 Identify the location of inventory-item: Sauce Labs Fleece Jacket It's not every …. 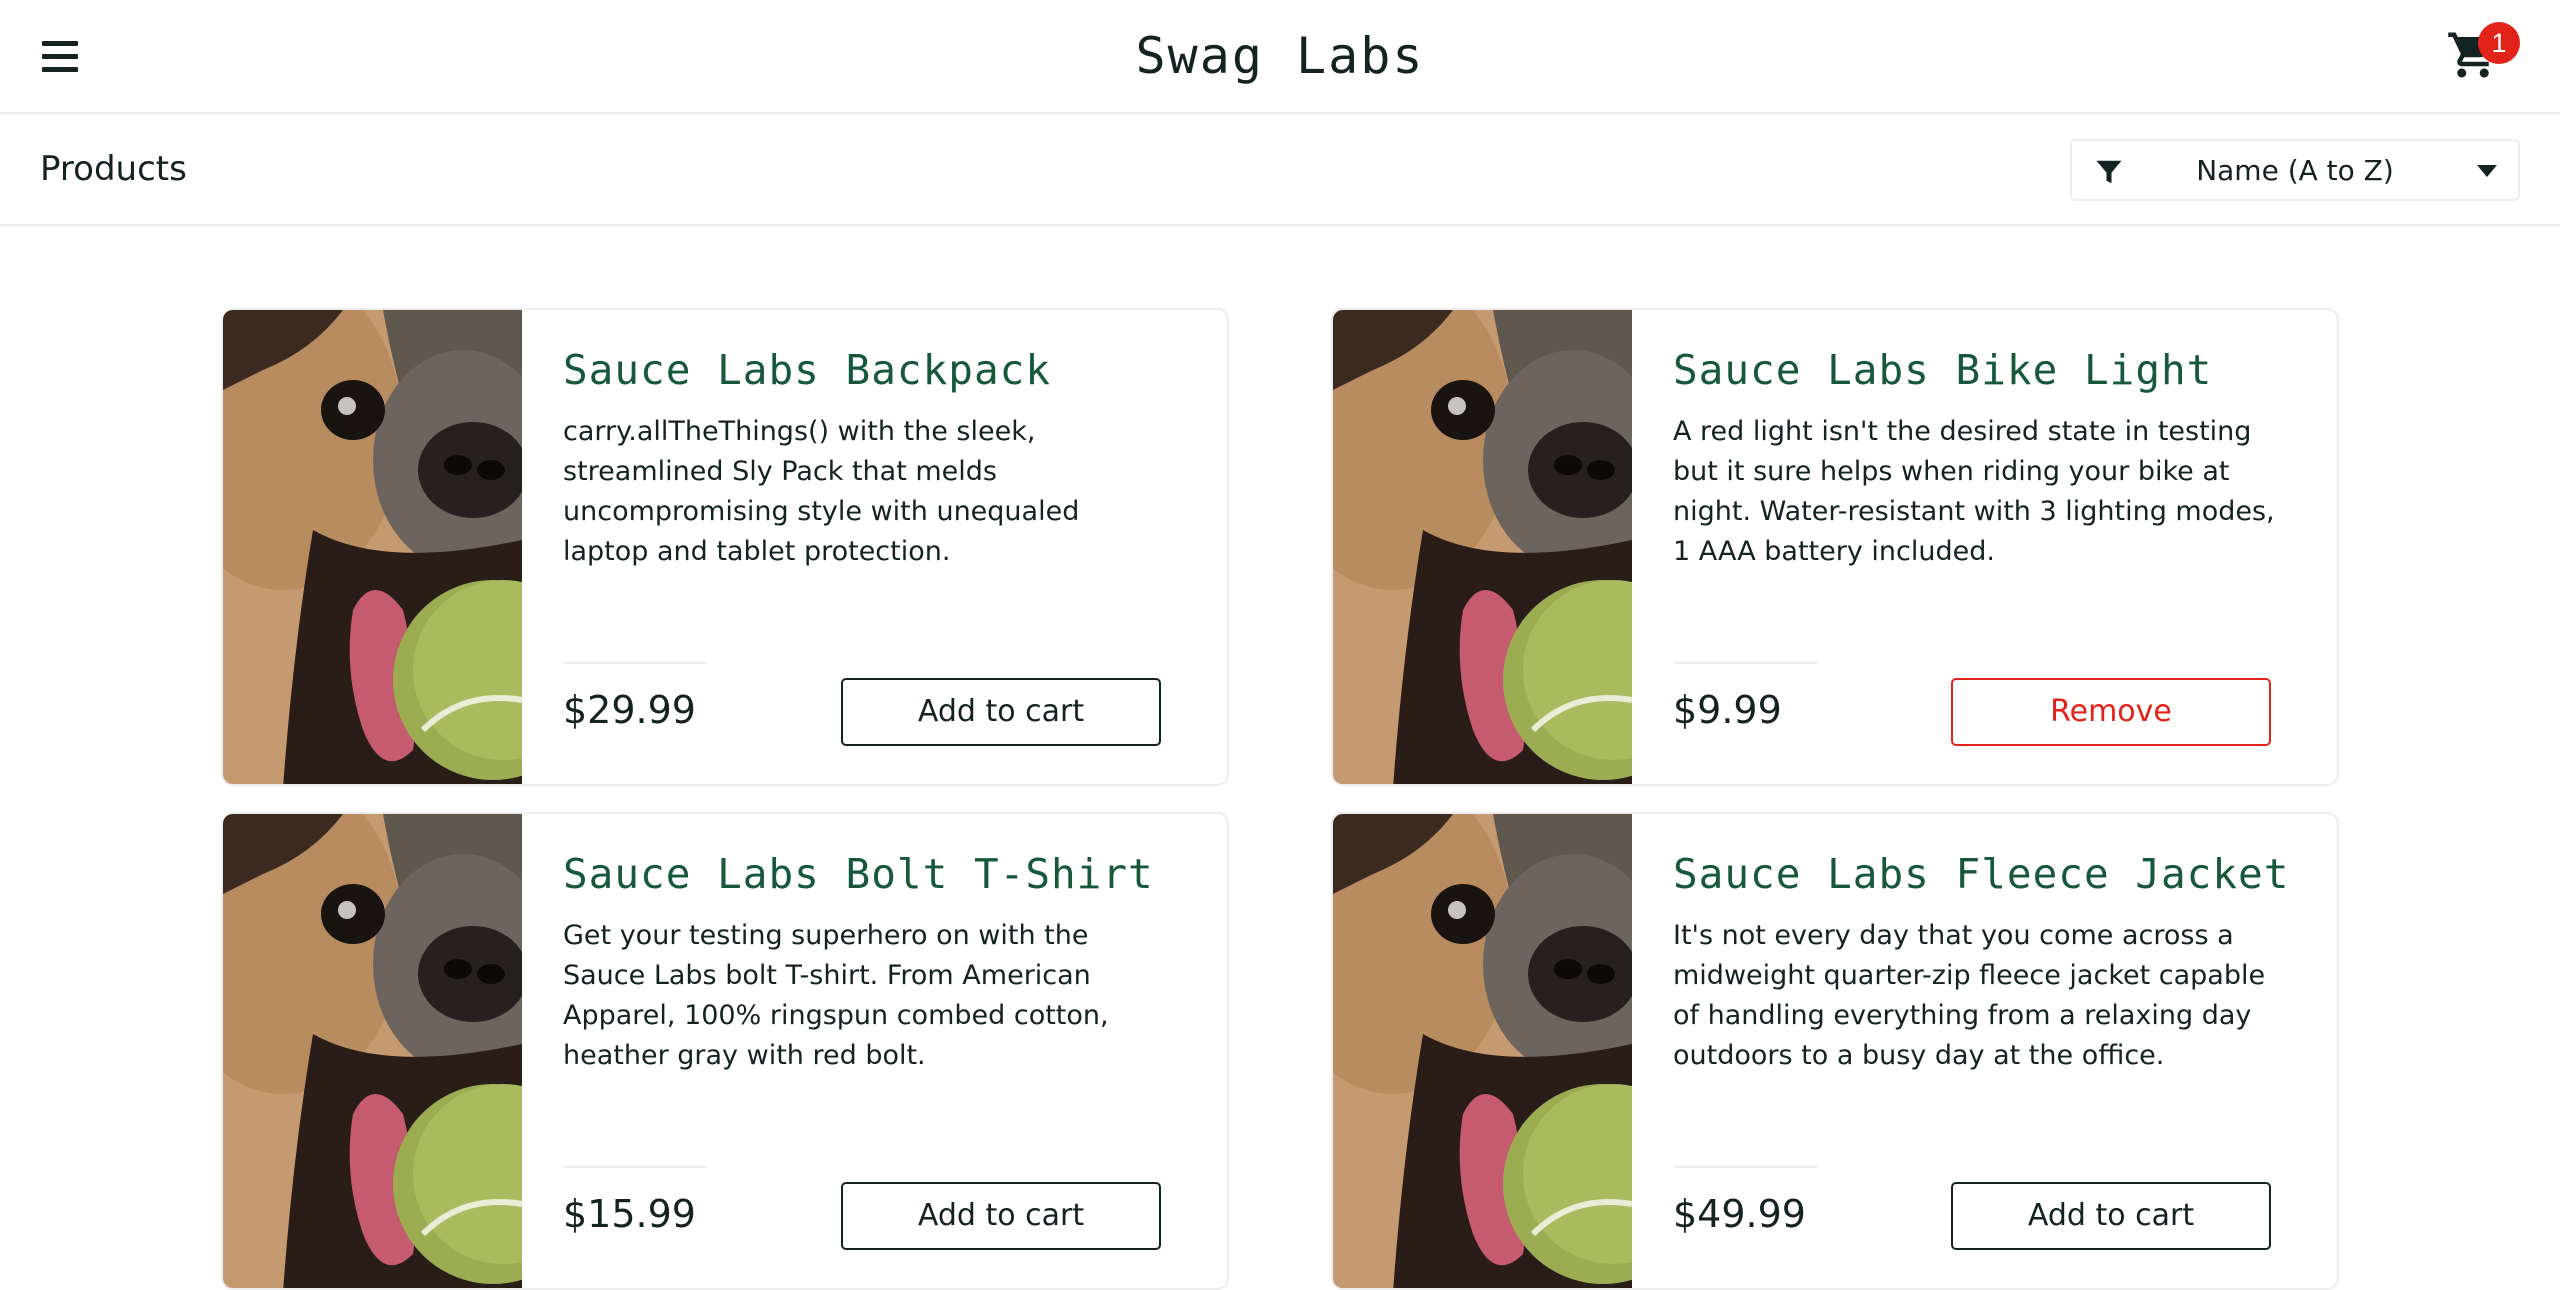
(1835, 1051).